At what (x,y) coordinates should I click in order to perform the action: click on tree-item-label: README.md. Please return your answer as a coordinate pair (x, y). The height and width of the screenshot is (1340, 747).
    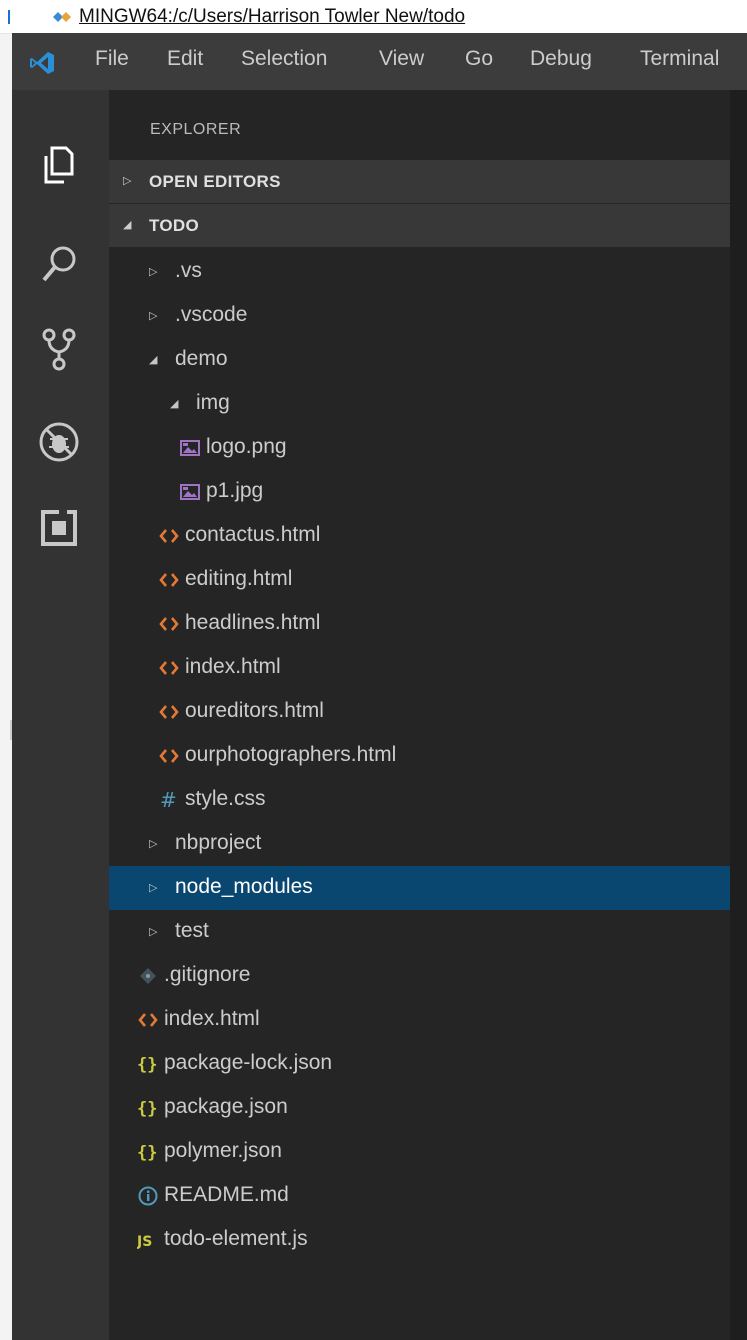
    Looking at the image, I should click on (226, 1194).